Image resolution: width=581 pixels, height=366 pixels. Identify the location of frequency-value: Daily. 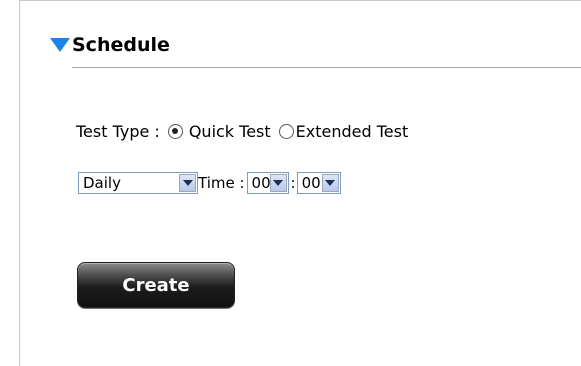
(102, 183).